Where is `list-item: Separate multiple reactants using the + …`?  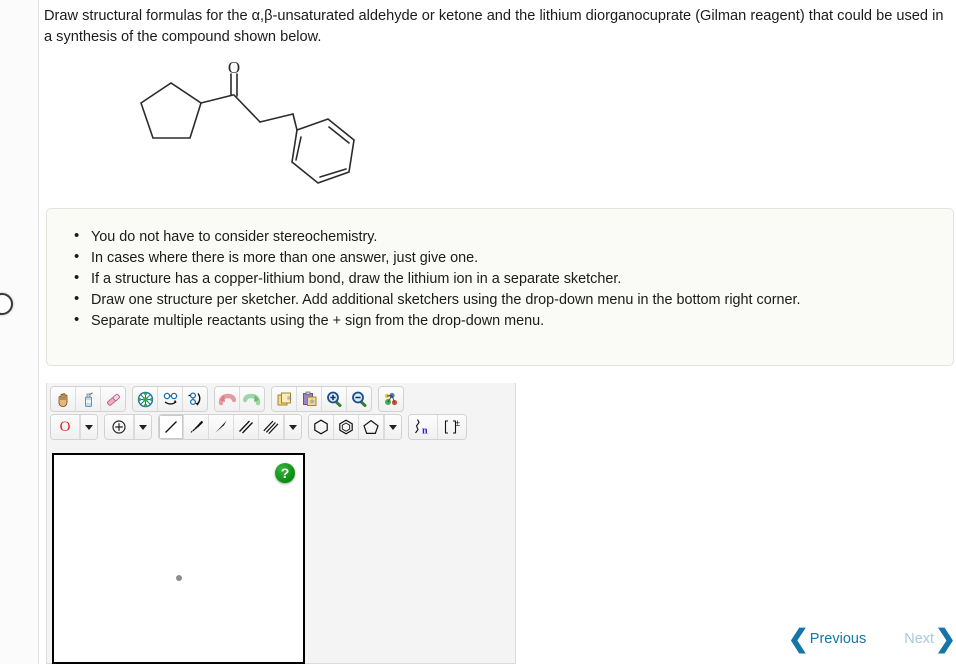 list-item: Separate multiple reactants using the + … is located at coordinates (513, 320).